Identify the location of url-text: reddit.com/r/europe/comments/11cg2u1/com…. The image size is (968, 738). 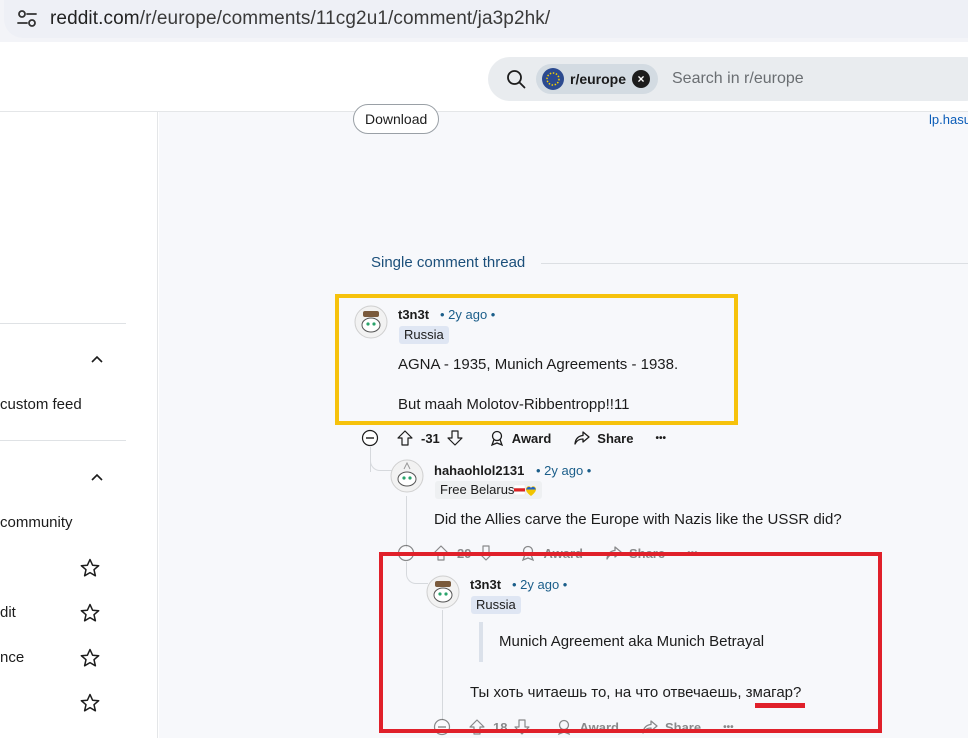
(300, 19).